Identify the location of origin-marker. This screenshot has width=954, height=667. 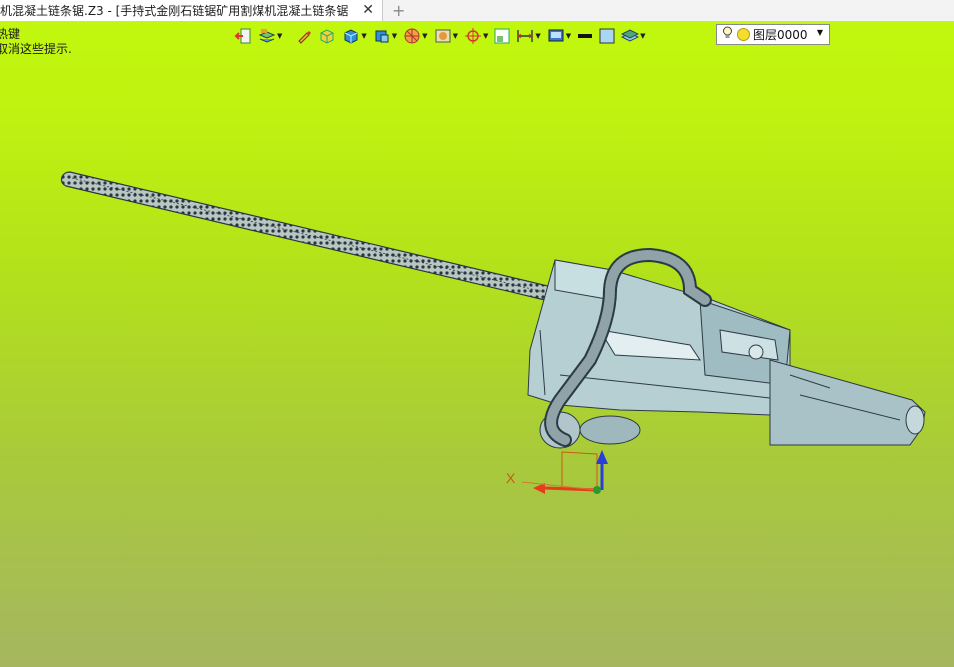
(597, 490).